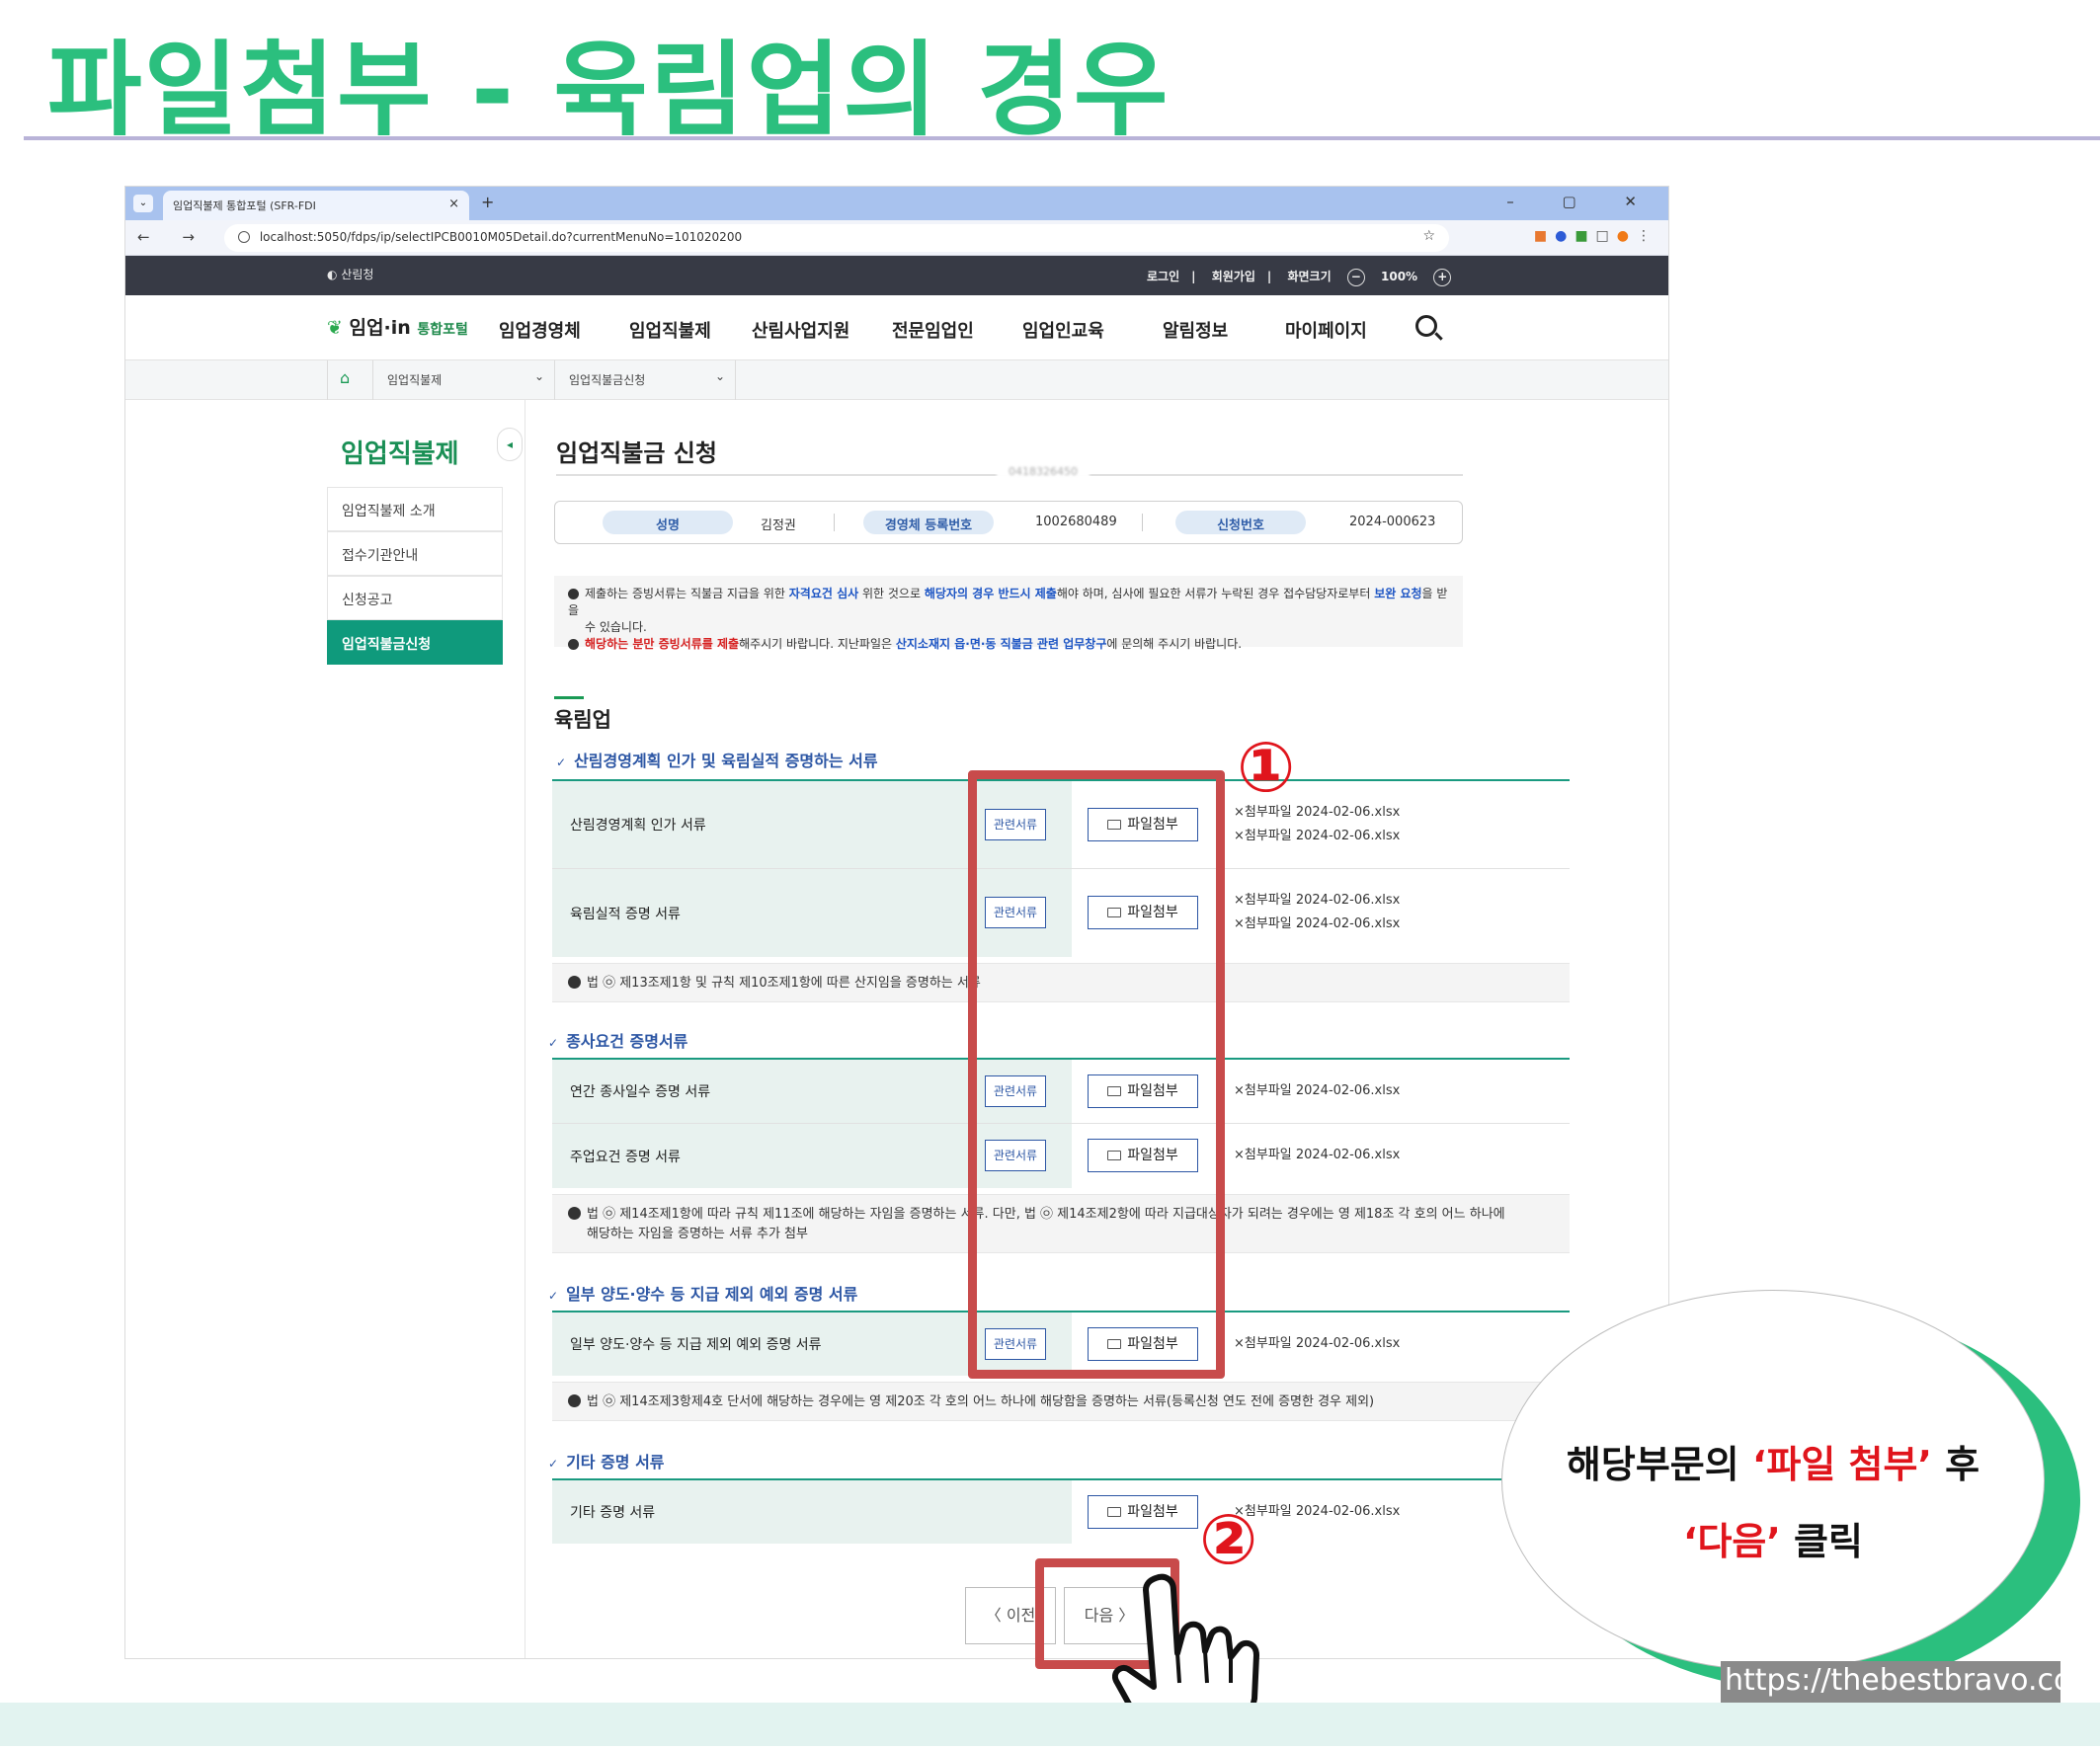 The height and width of the screenshot is (1750, 2100). What do you see at coordinates (1163, 277) in the screenshot?
I see `login-link: 로그인` at bounding box center [1163, 277].